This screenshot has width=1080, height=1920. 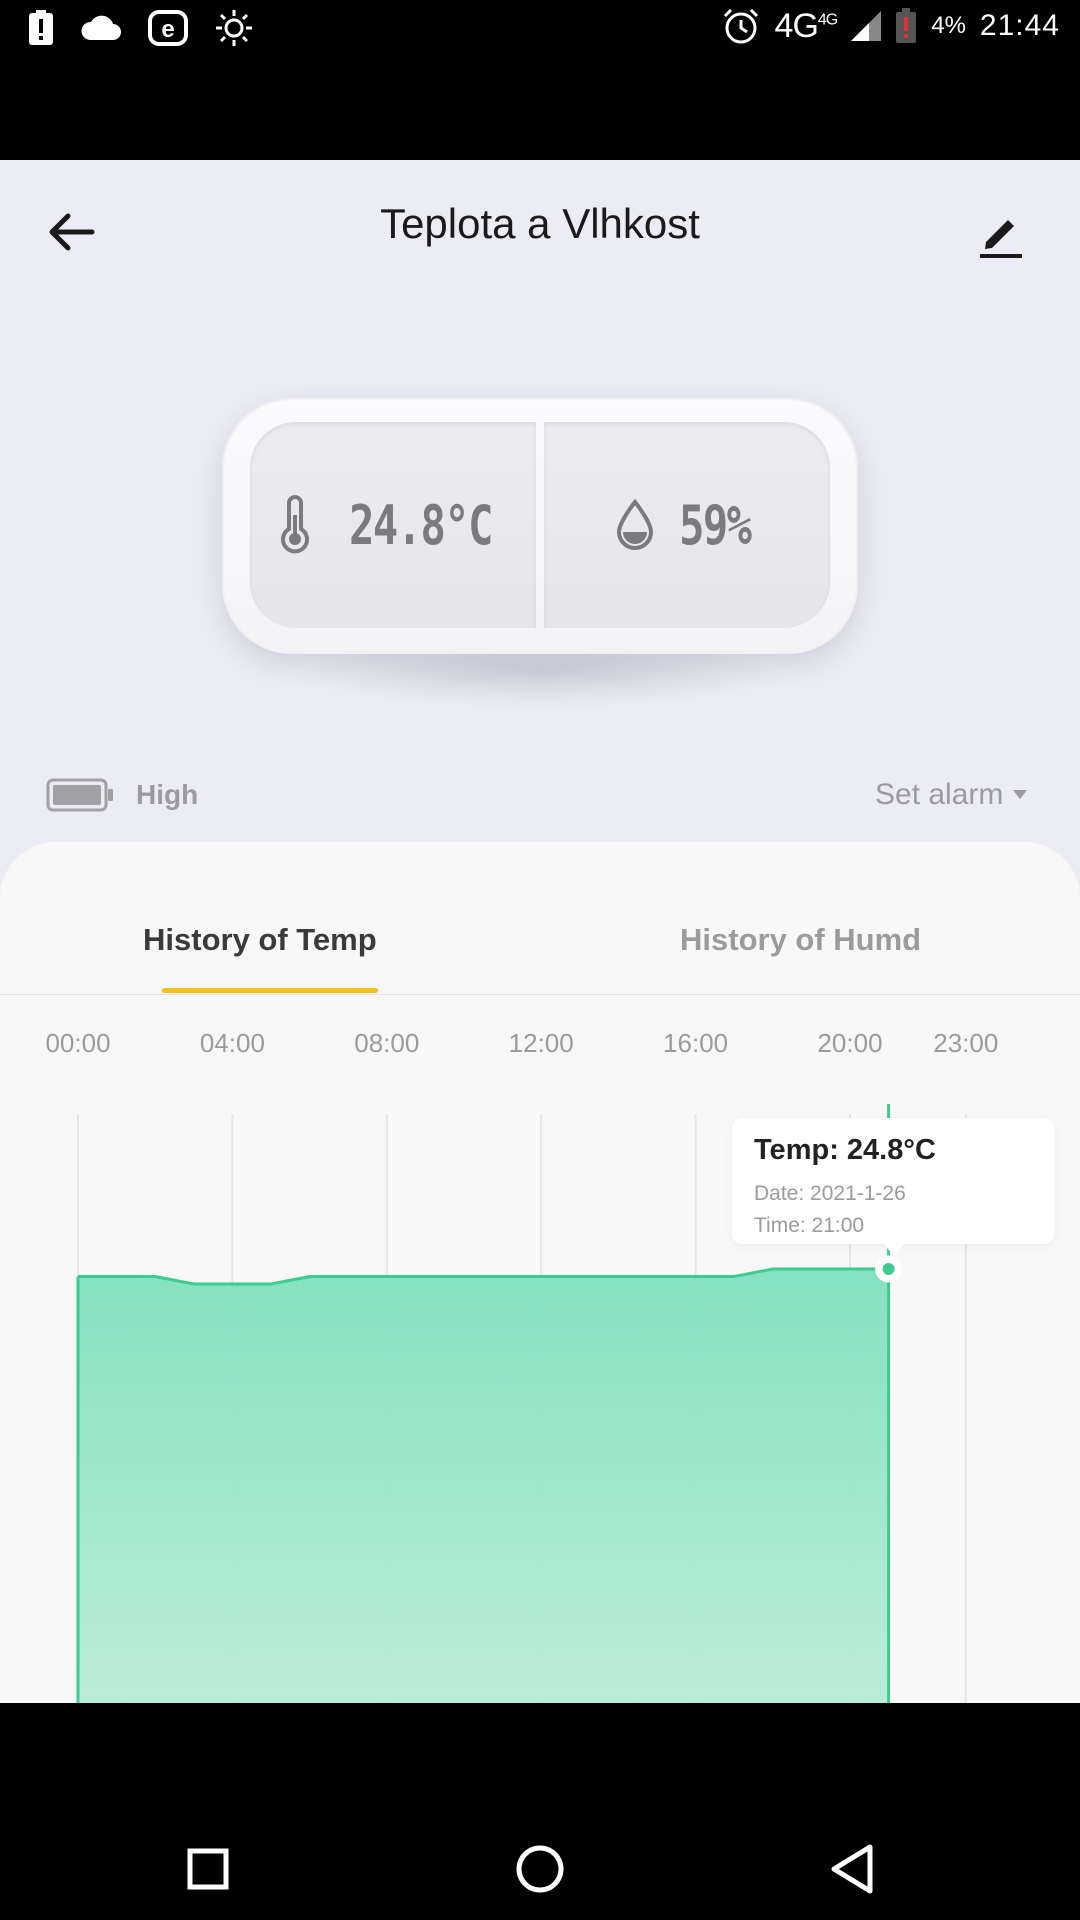 What do you see at coordinates (41, 27) in the screenshot?
I see `alert-icon` at bounding box center [41, 27].